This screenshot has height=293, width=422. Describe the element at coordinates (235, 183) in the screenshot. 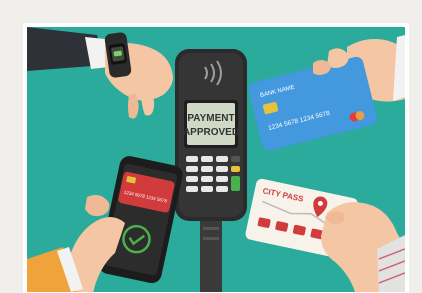

I see `confirm-key` at that location.